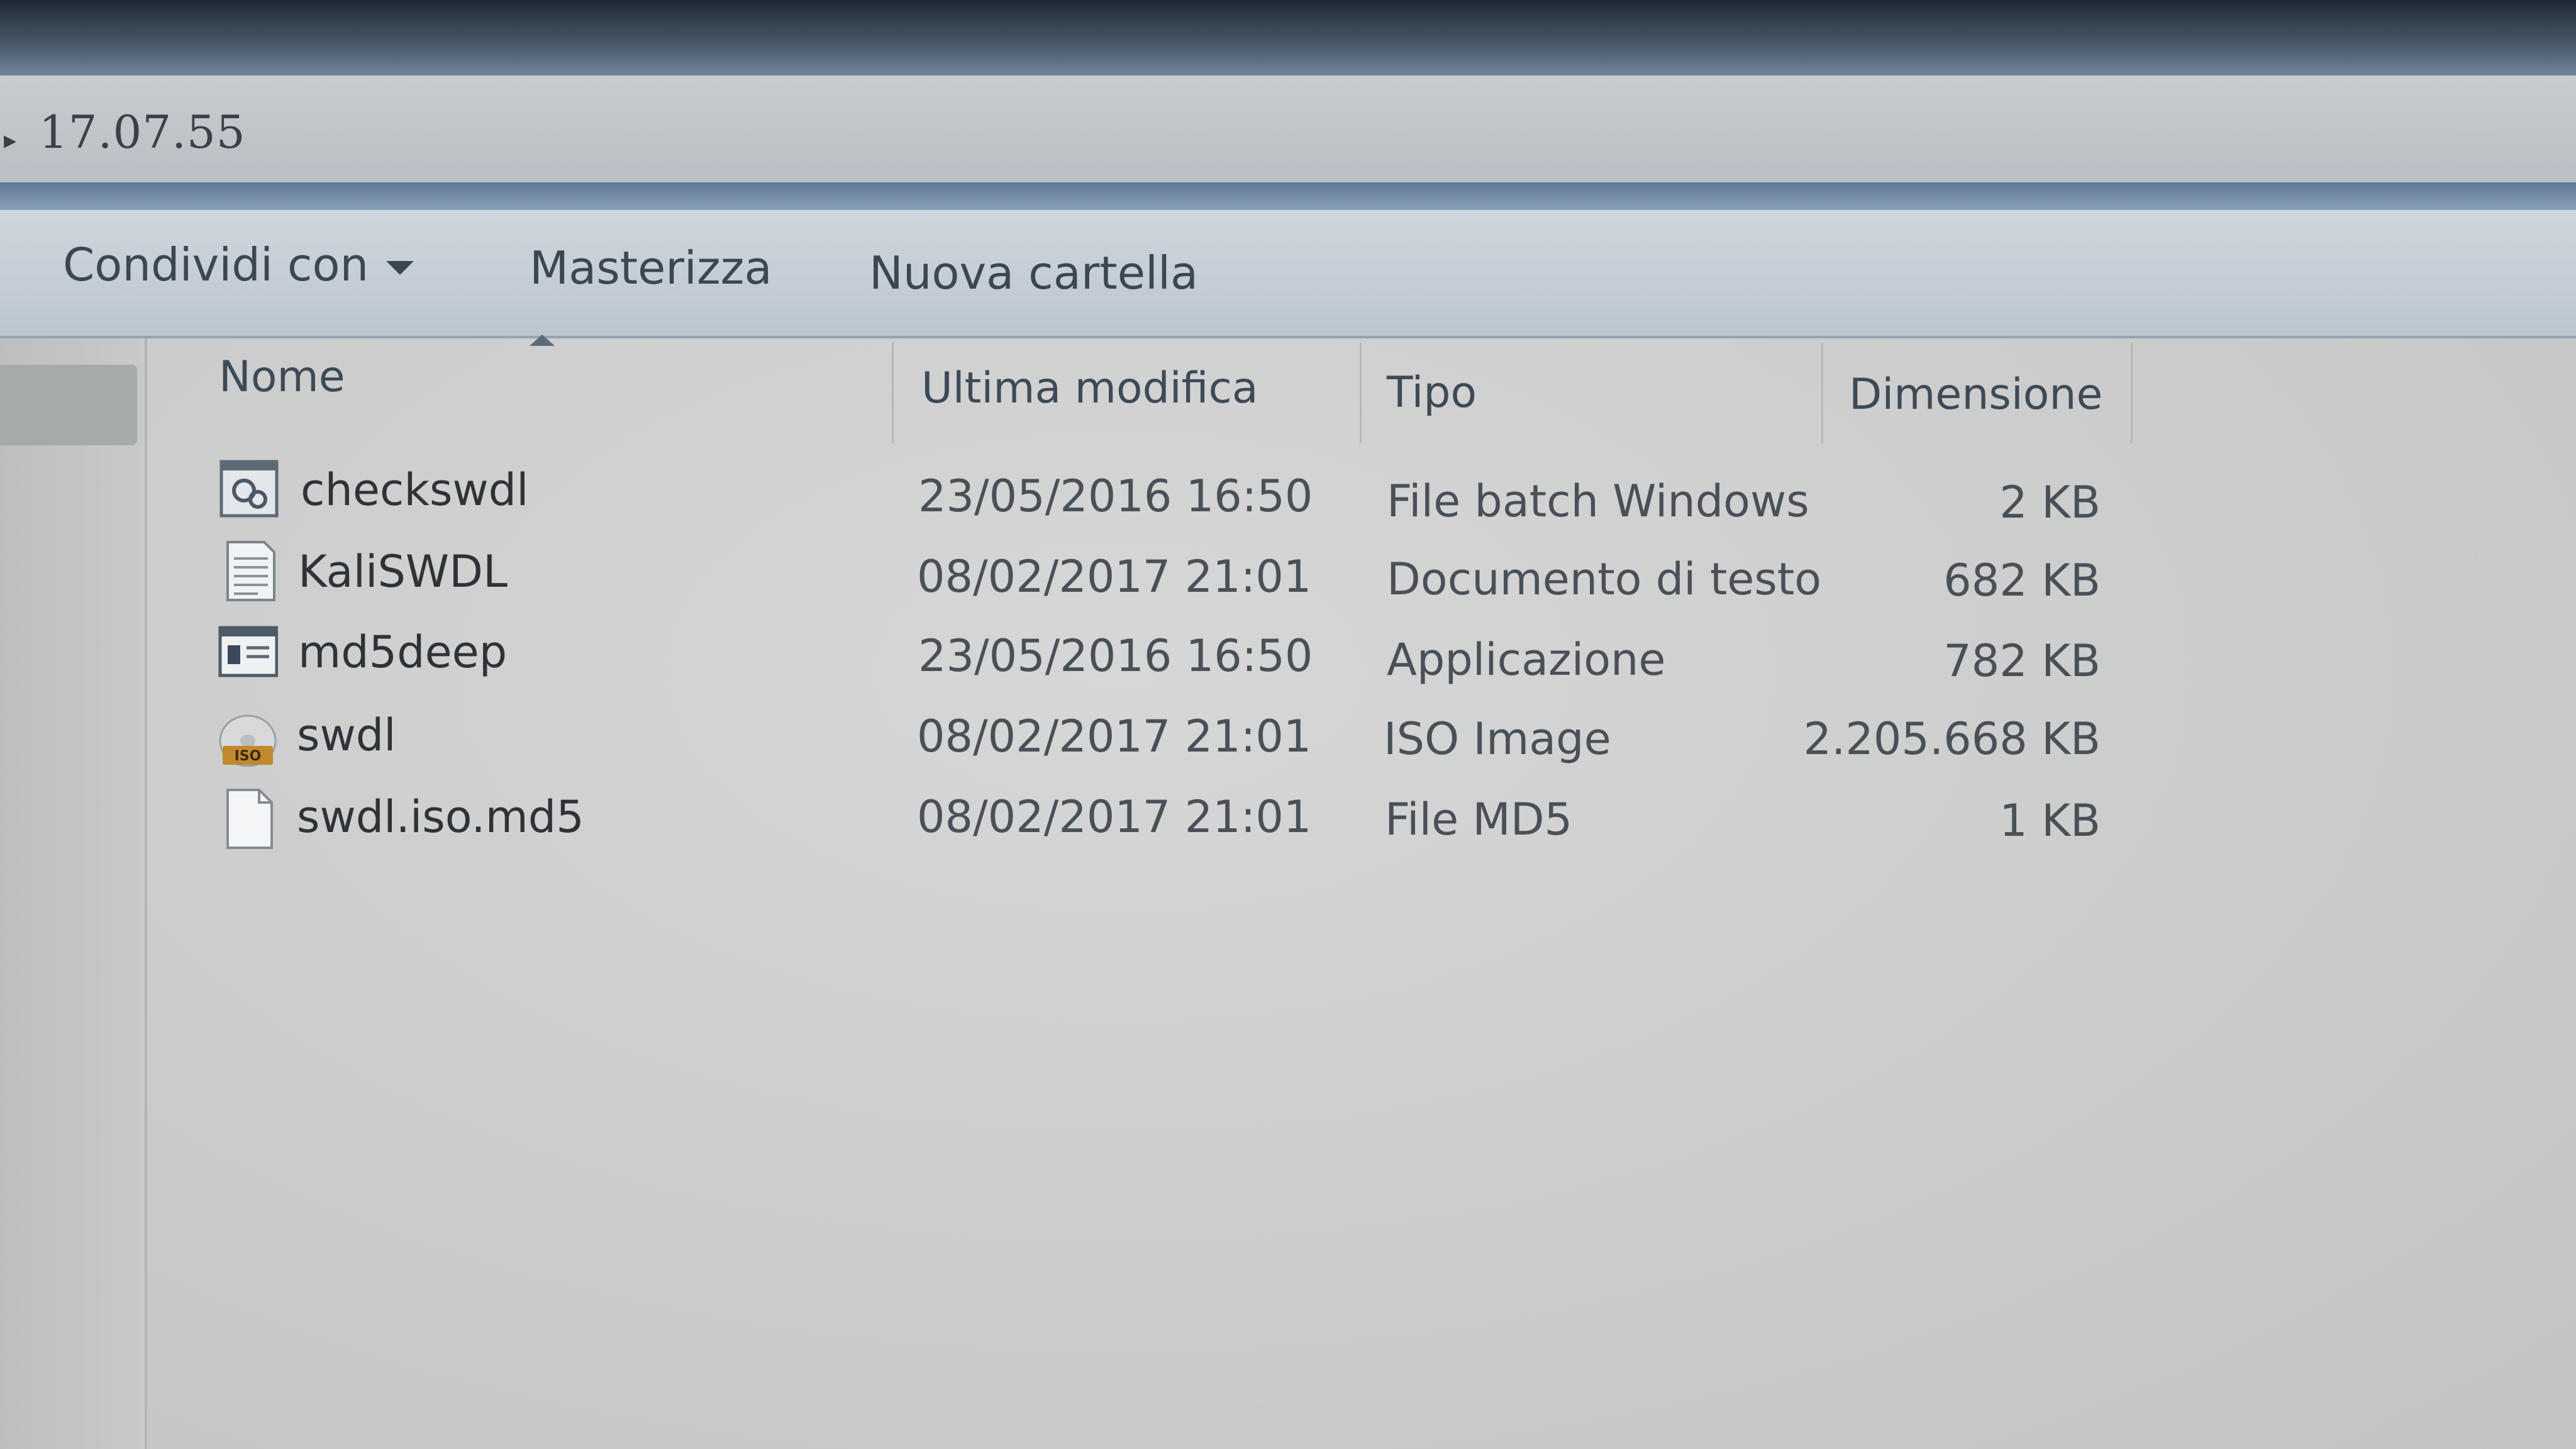  I want to click on sort-ascending-icon, so click(542, 340).